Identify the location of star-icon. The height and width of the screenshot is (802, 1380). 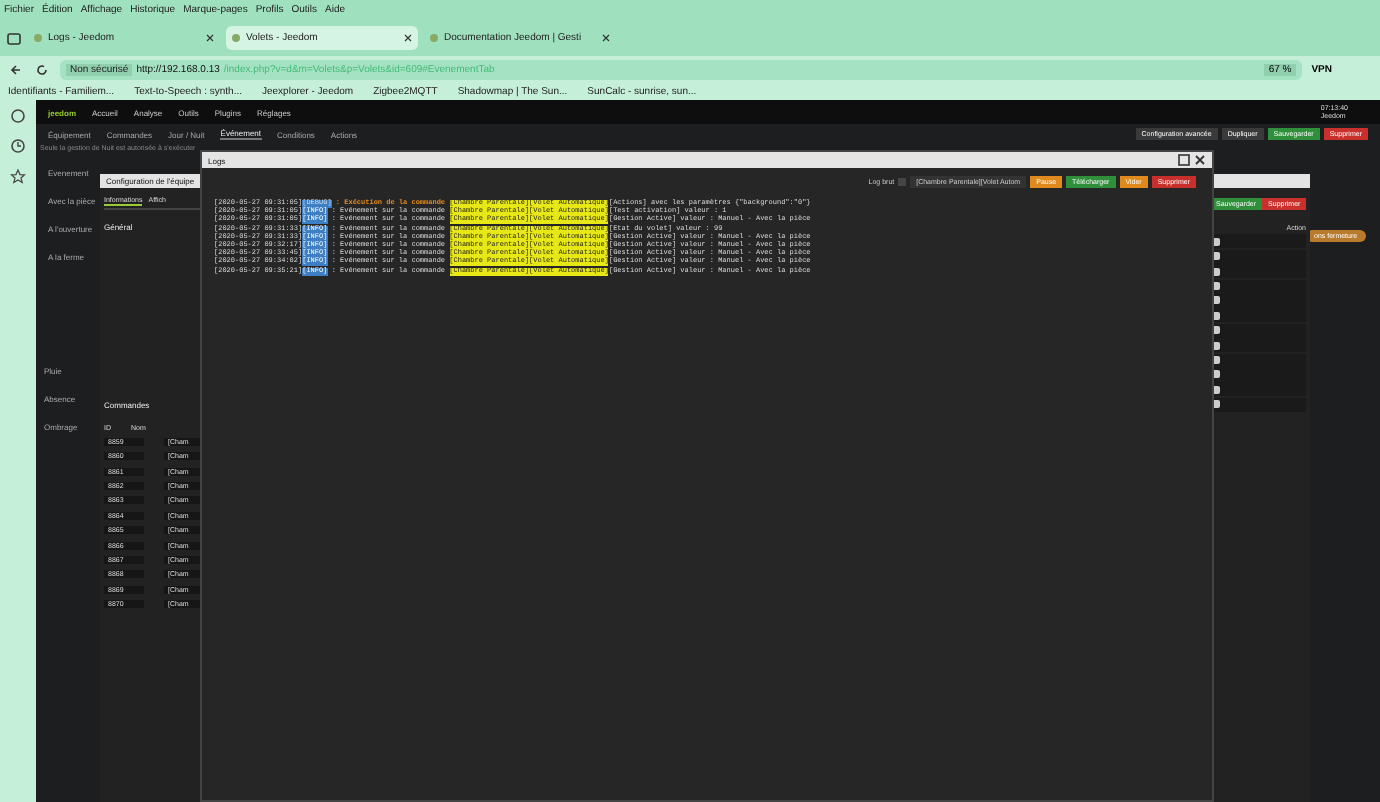
(18, 176).